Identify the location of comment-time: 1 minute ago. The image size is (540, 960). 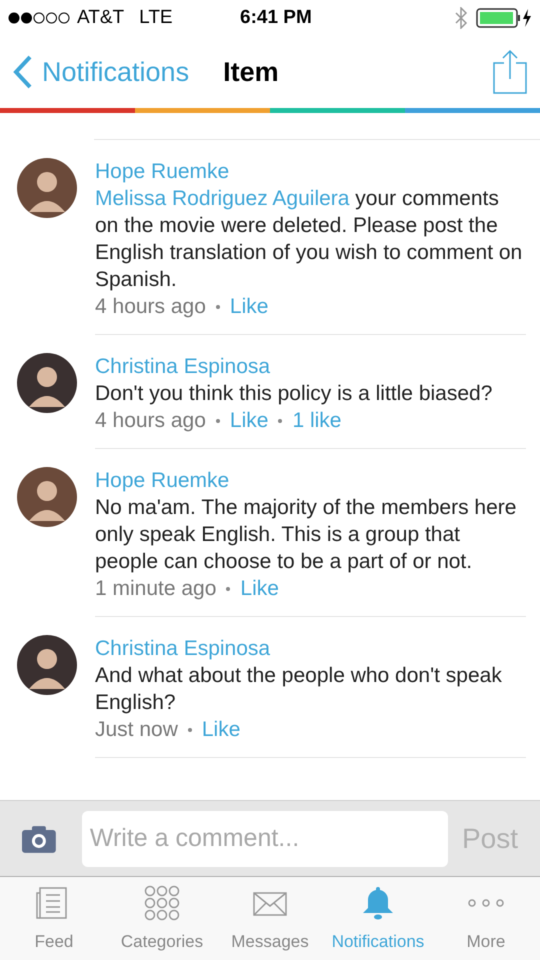
(155, 589).